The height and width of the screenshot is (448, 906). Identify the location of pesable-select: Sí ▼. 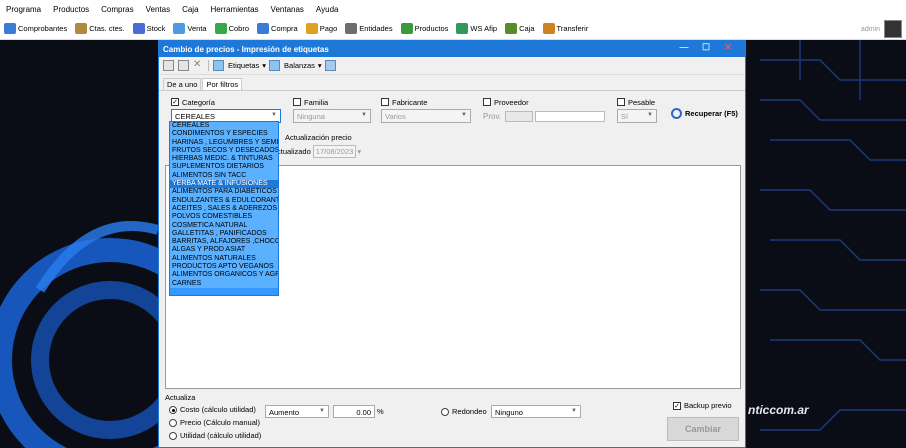
(637, 116).